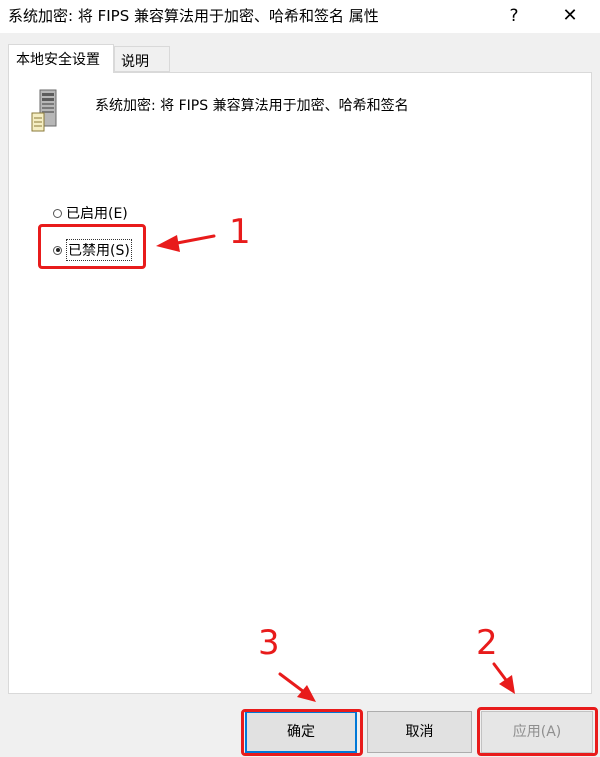 This screenshot has height=757, width=600. What do you see at coordinates (44, 110) in the screenshot?
I see `server-computer-icon` at bounding box center [44, 110].